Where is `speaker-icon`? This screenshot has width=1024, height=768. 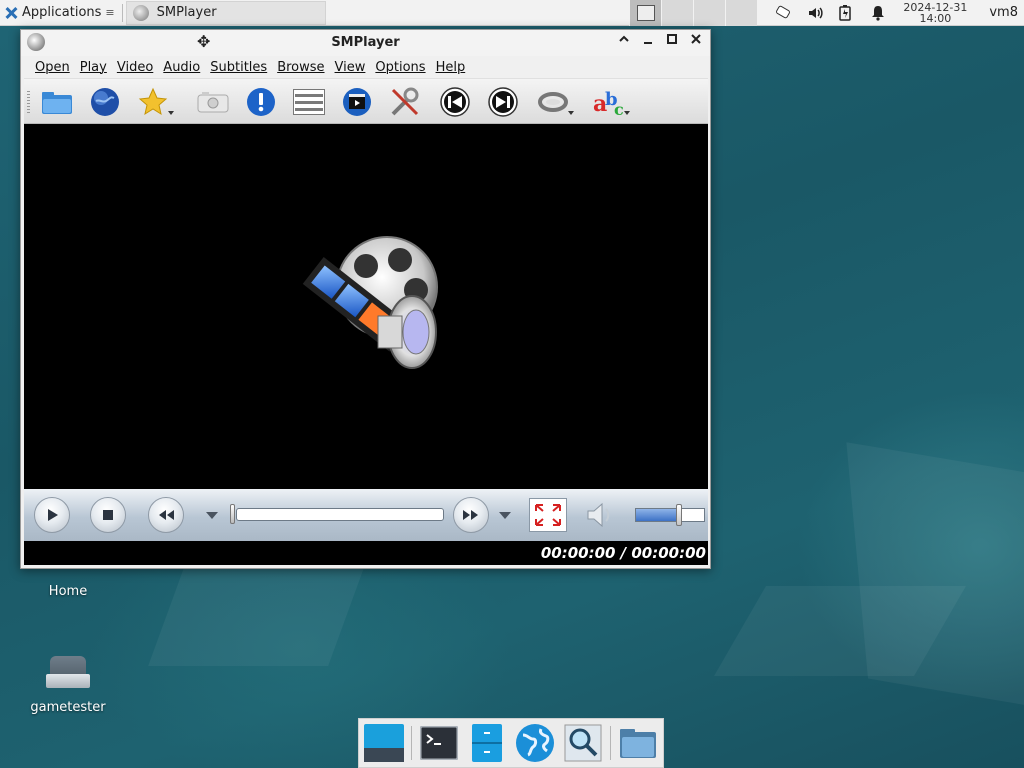 speaker-icon is located at coordinates (598, 515).